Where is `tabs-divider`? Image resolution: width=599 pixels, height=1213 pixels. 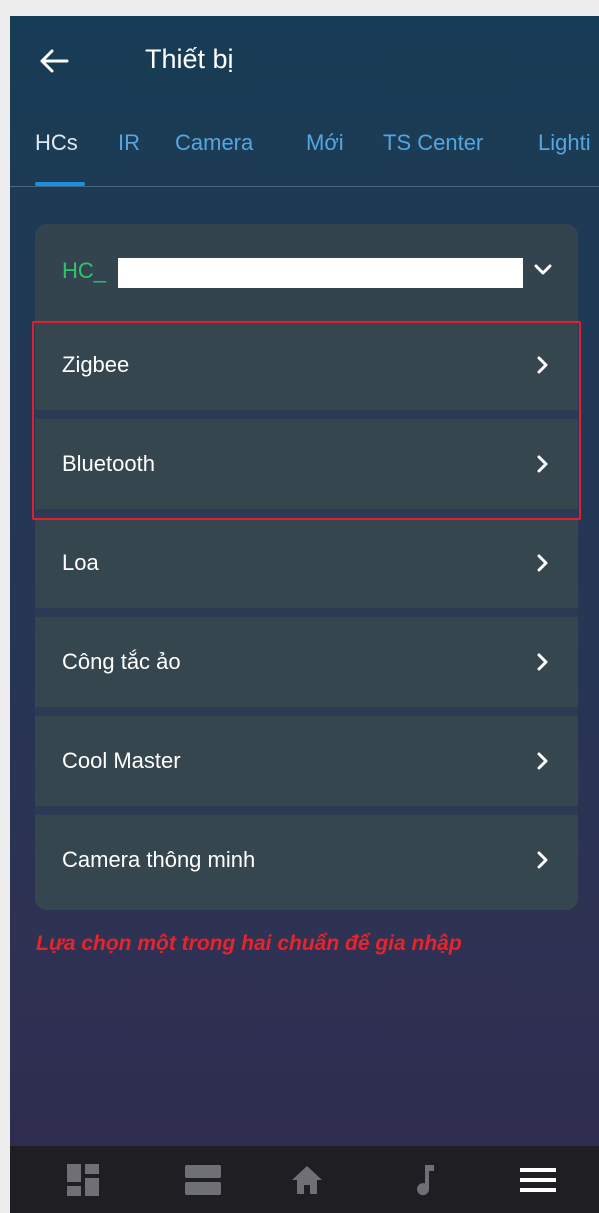
tabs-divider is located at coordinates (304, 186).